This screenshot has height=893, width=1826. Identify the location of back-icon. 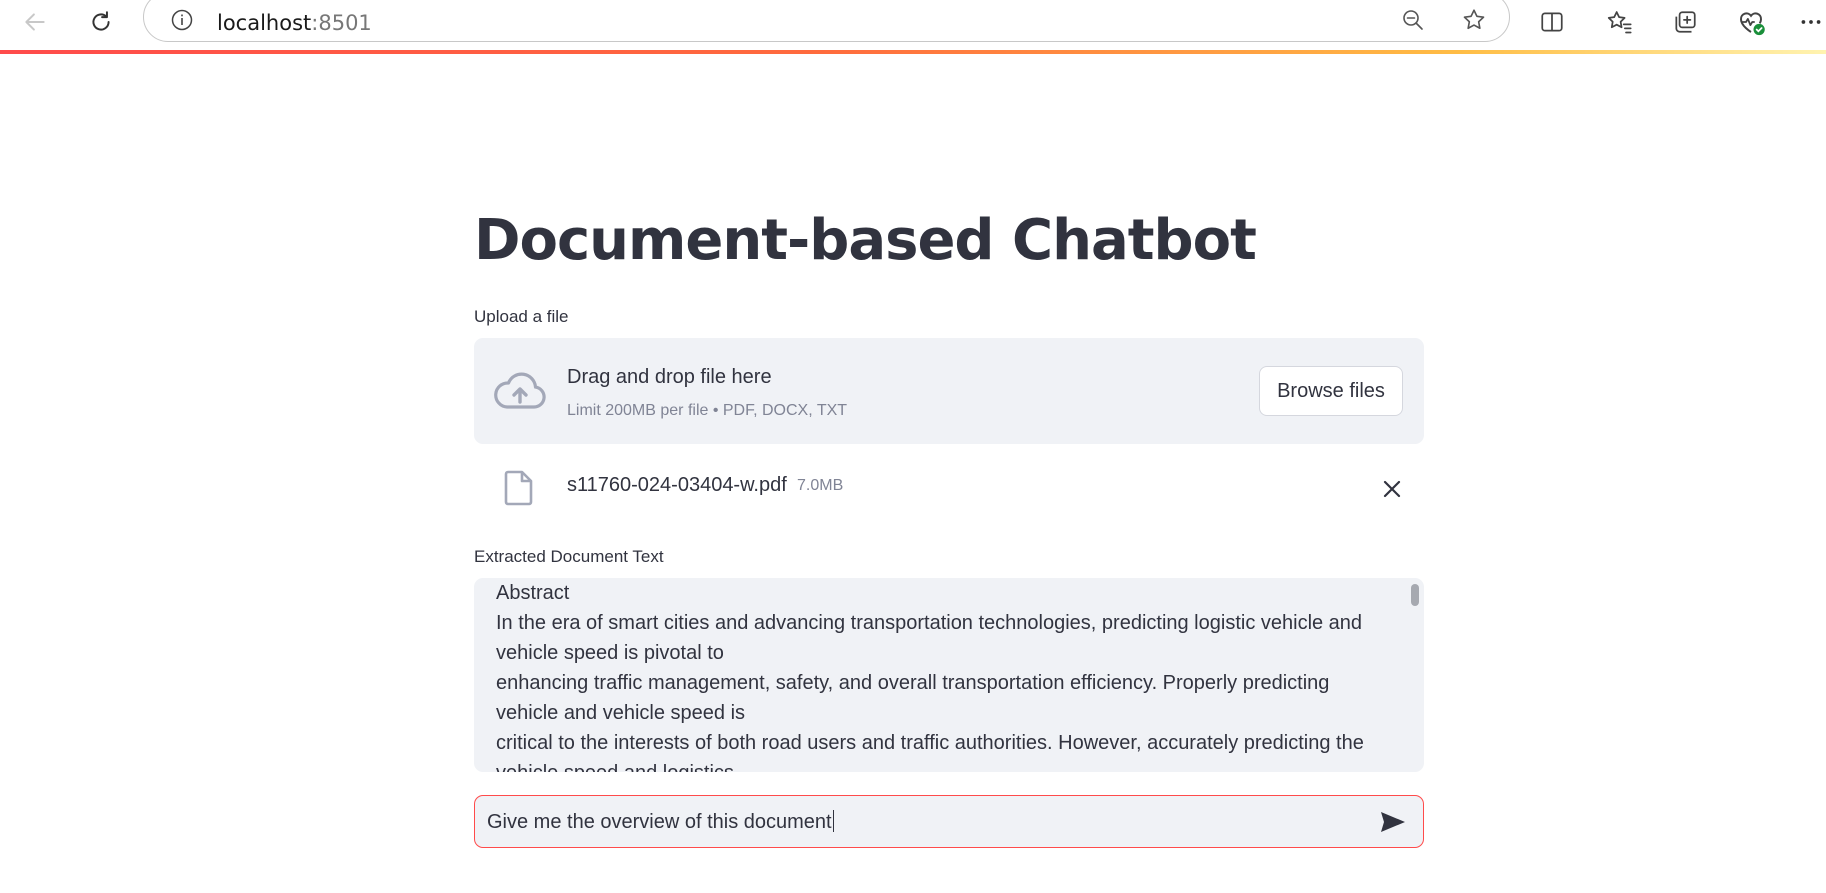
(35, 22).